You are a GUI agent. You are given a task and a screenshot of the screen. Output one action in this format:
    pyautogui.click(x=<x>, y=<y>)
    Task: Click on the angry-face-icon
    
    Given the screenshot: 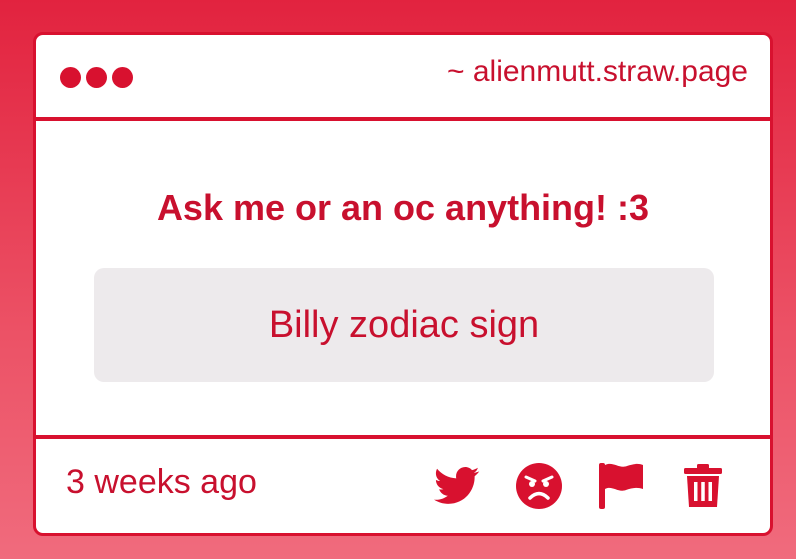 What is the action you would take?
    pyautogui.click(x=539, y=486)
    